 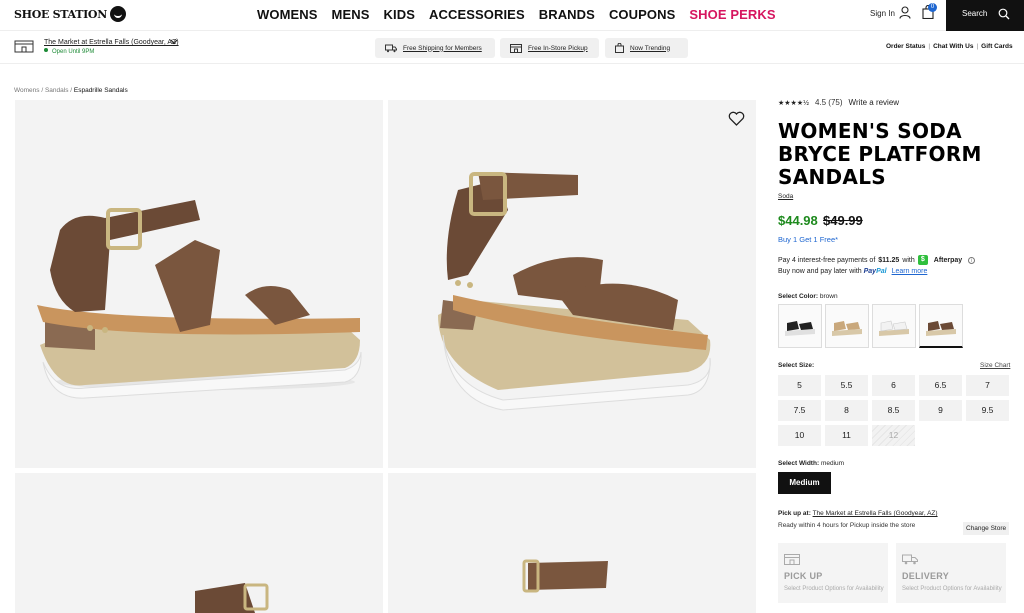 I want to click on cart-count-badge: 0, so click(x=932, y=7).